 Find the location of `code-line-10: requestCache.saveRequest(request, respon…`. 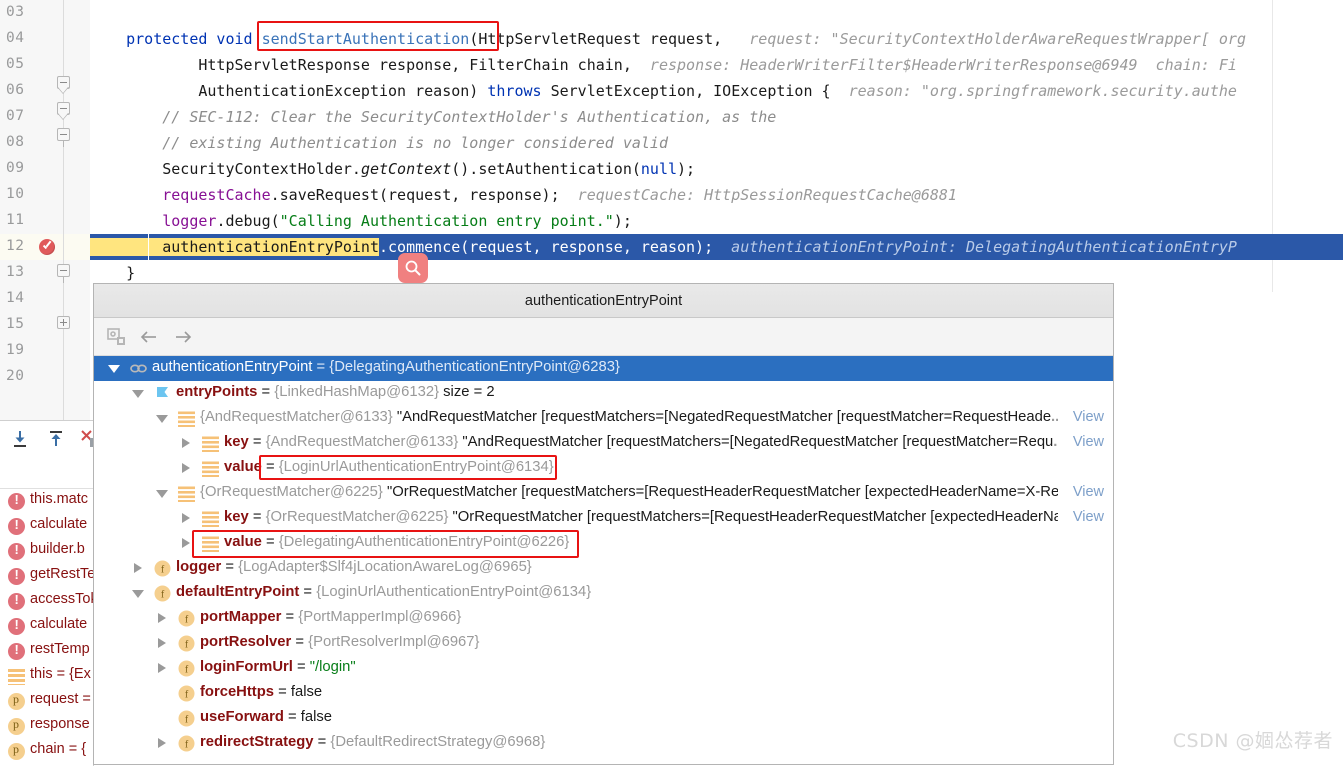

code-line-10: requestCache.saveRequest(request, respon… is located at coordinates (523, 195).